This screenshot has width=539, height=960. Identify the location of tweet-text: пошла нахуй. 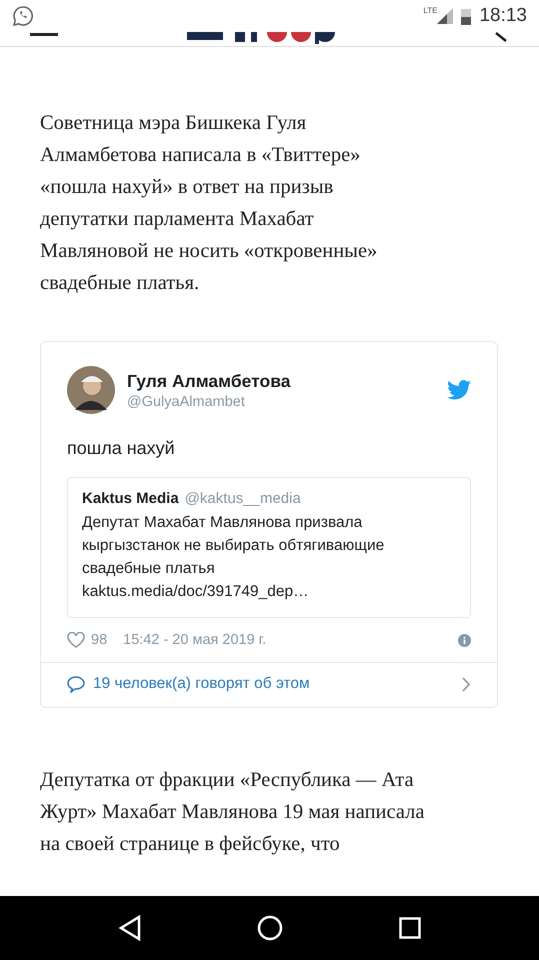
(121, 448).